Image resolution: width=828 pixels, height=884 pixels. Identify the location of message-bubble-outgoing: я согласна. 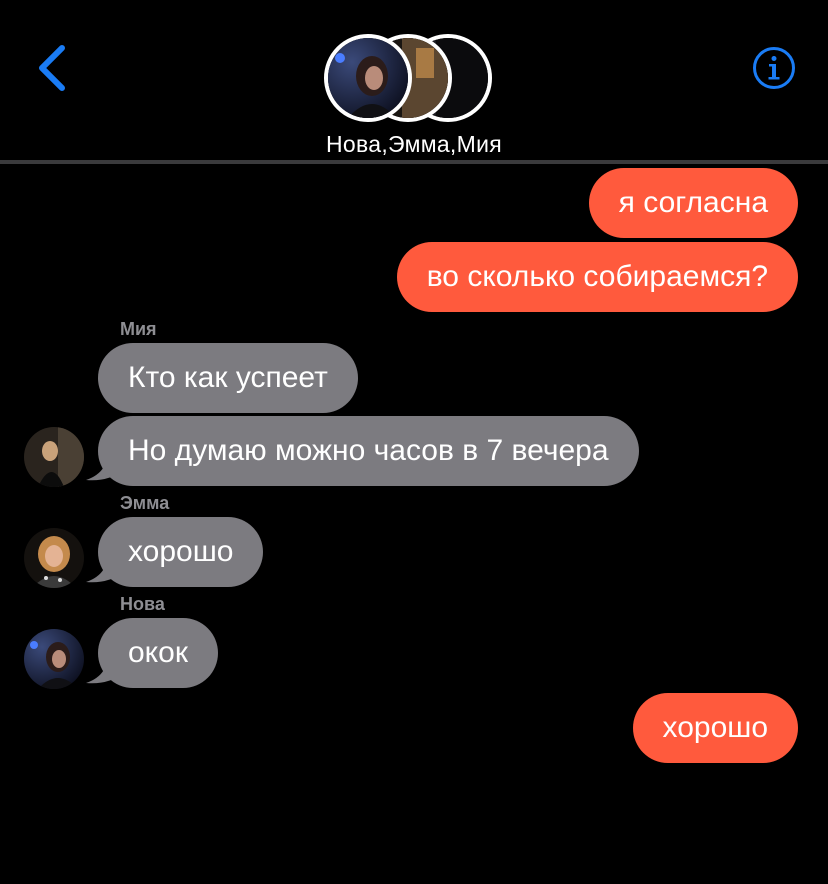
(693, 203).